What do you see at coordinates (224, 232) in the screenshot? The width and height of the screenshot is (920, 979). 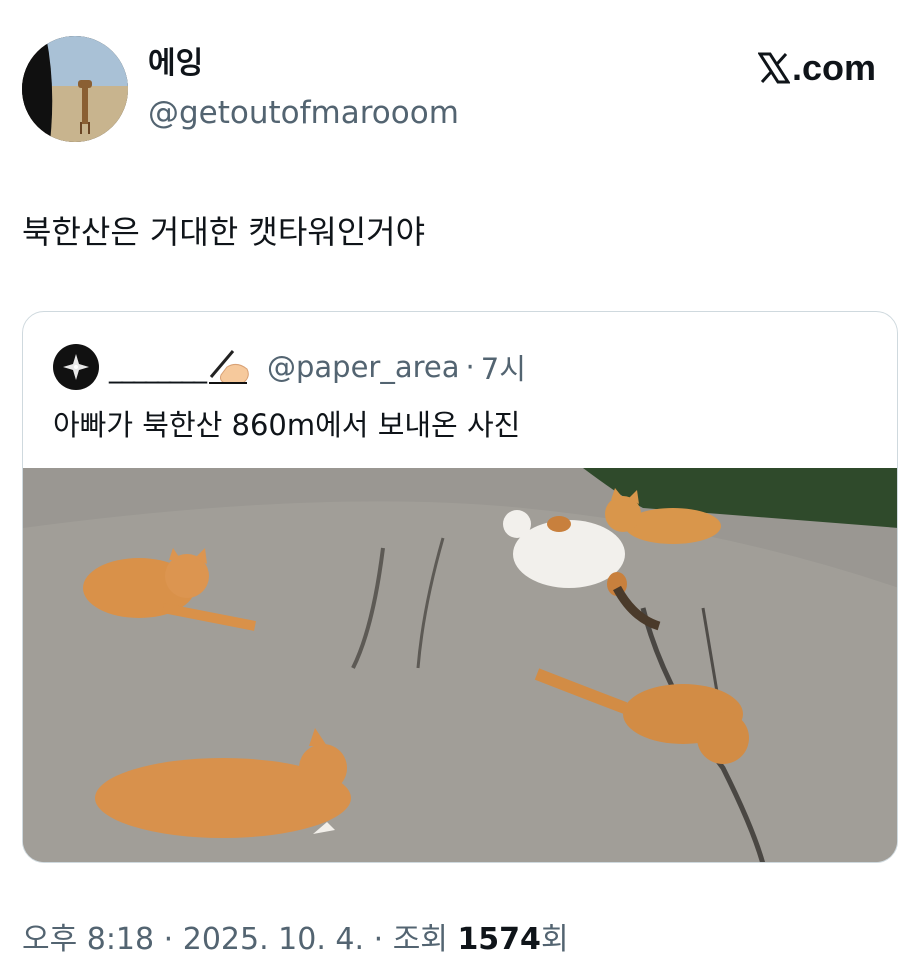 I see `tweet-text: 북한산은 거대한 캣타워인거야` at bounding box center [224, 232].